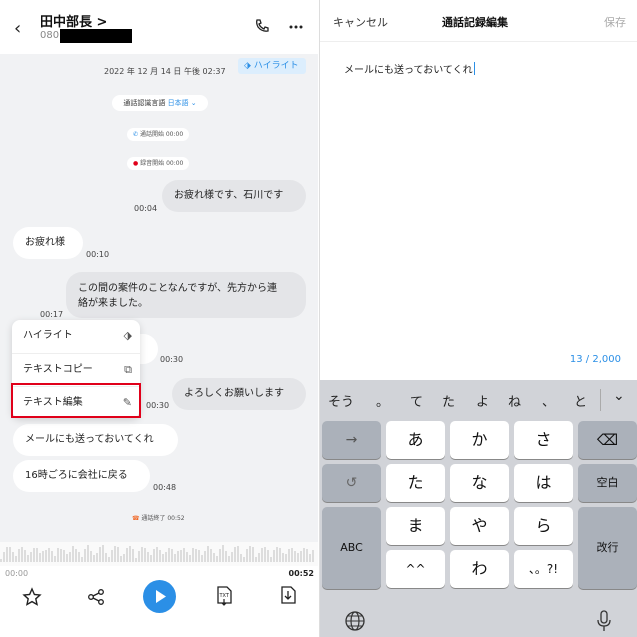  Describe the element at coordinates (165, 71) in the screenshot. I see `call-date: 2022 年 12 月 14 日 午後 02:37` at that location.